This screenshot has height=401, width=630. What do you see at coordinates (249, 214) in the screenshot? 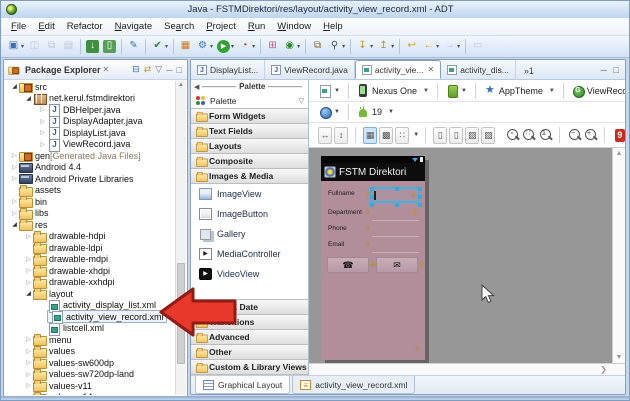
I see `palette-item-imagebutton: ImageButton` at bounding box center [249, 214].